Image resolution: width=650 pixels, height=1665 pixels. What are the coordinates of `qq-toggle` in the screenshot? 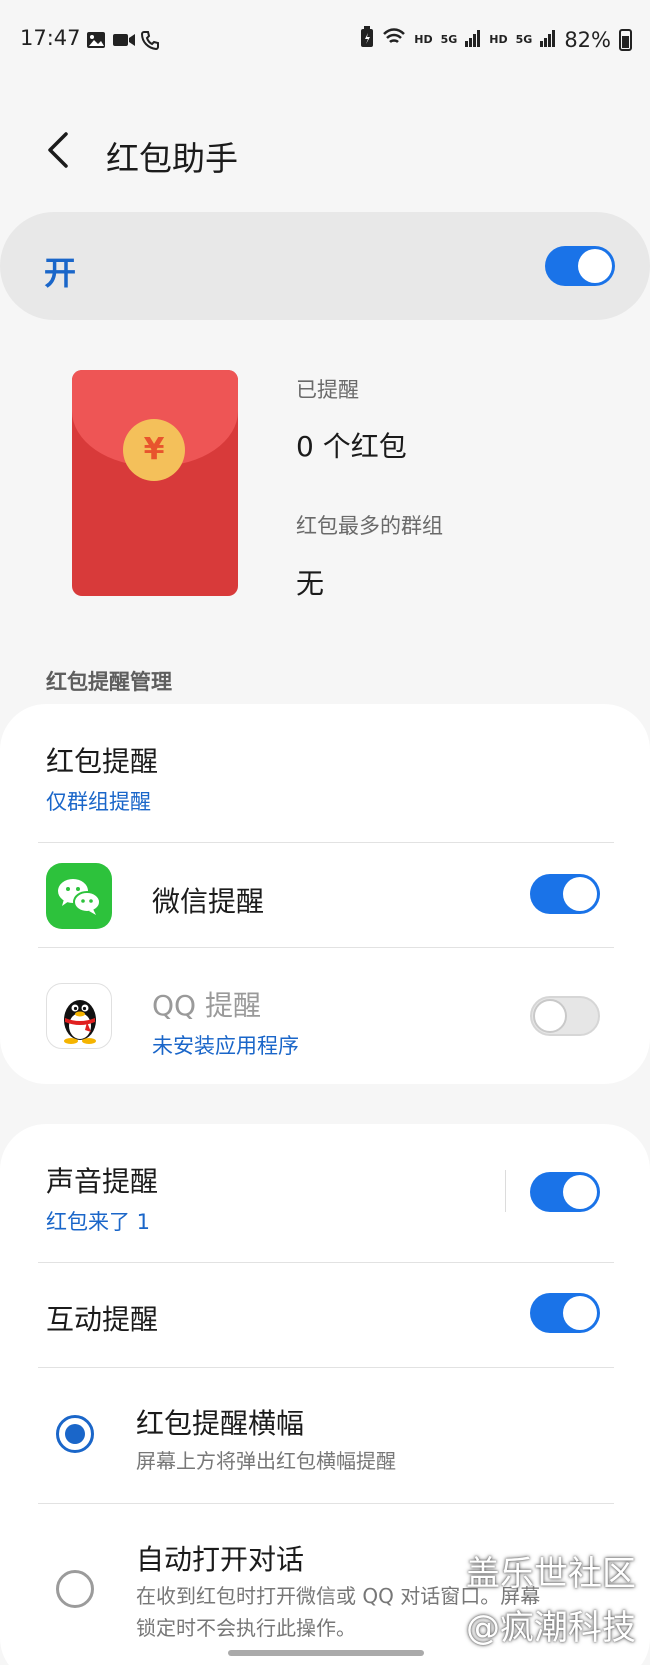 It's located at (565, 1016).